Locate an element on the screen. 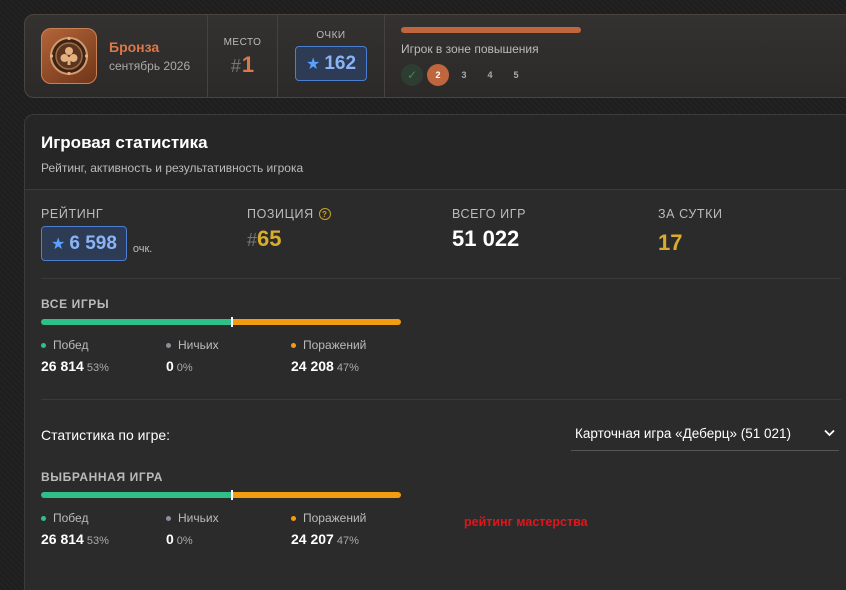  losses-value: 24 207 is located at coordinates (312, 539).